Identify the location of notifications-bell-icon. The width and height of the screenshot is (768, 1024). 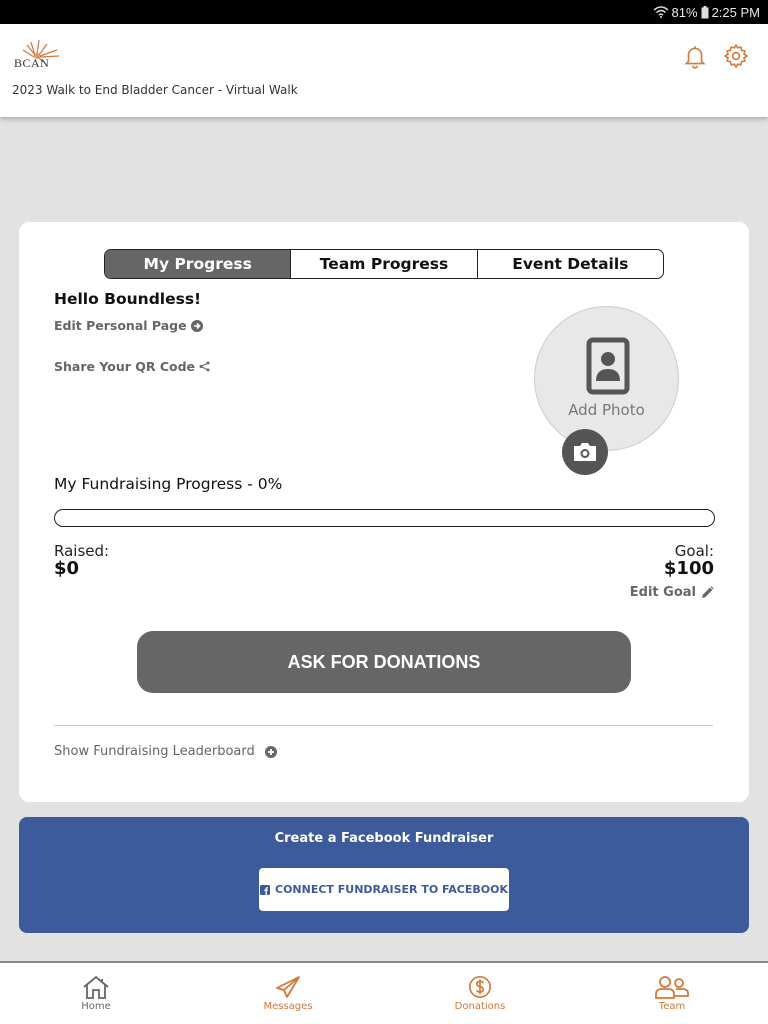
(695, 56).